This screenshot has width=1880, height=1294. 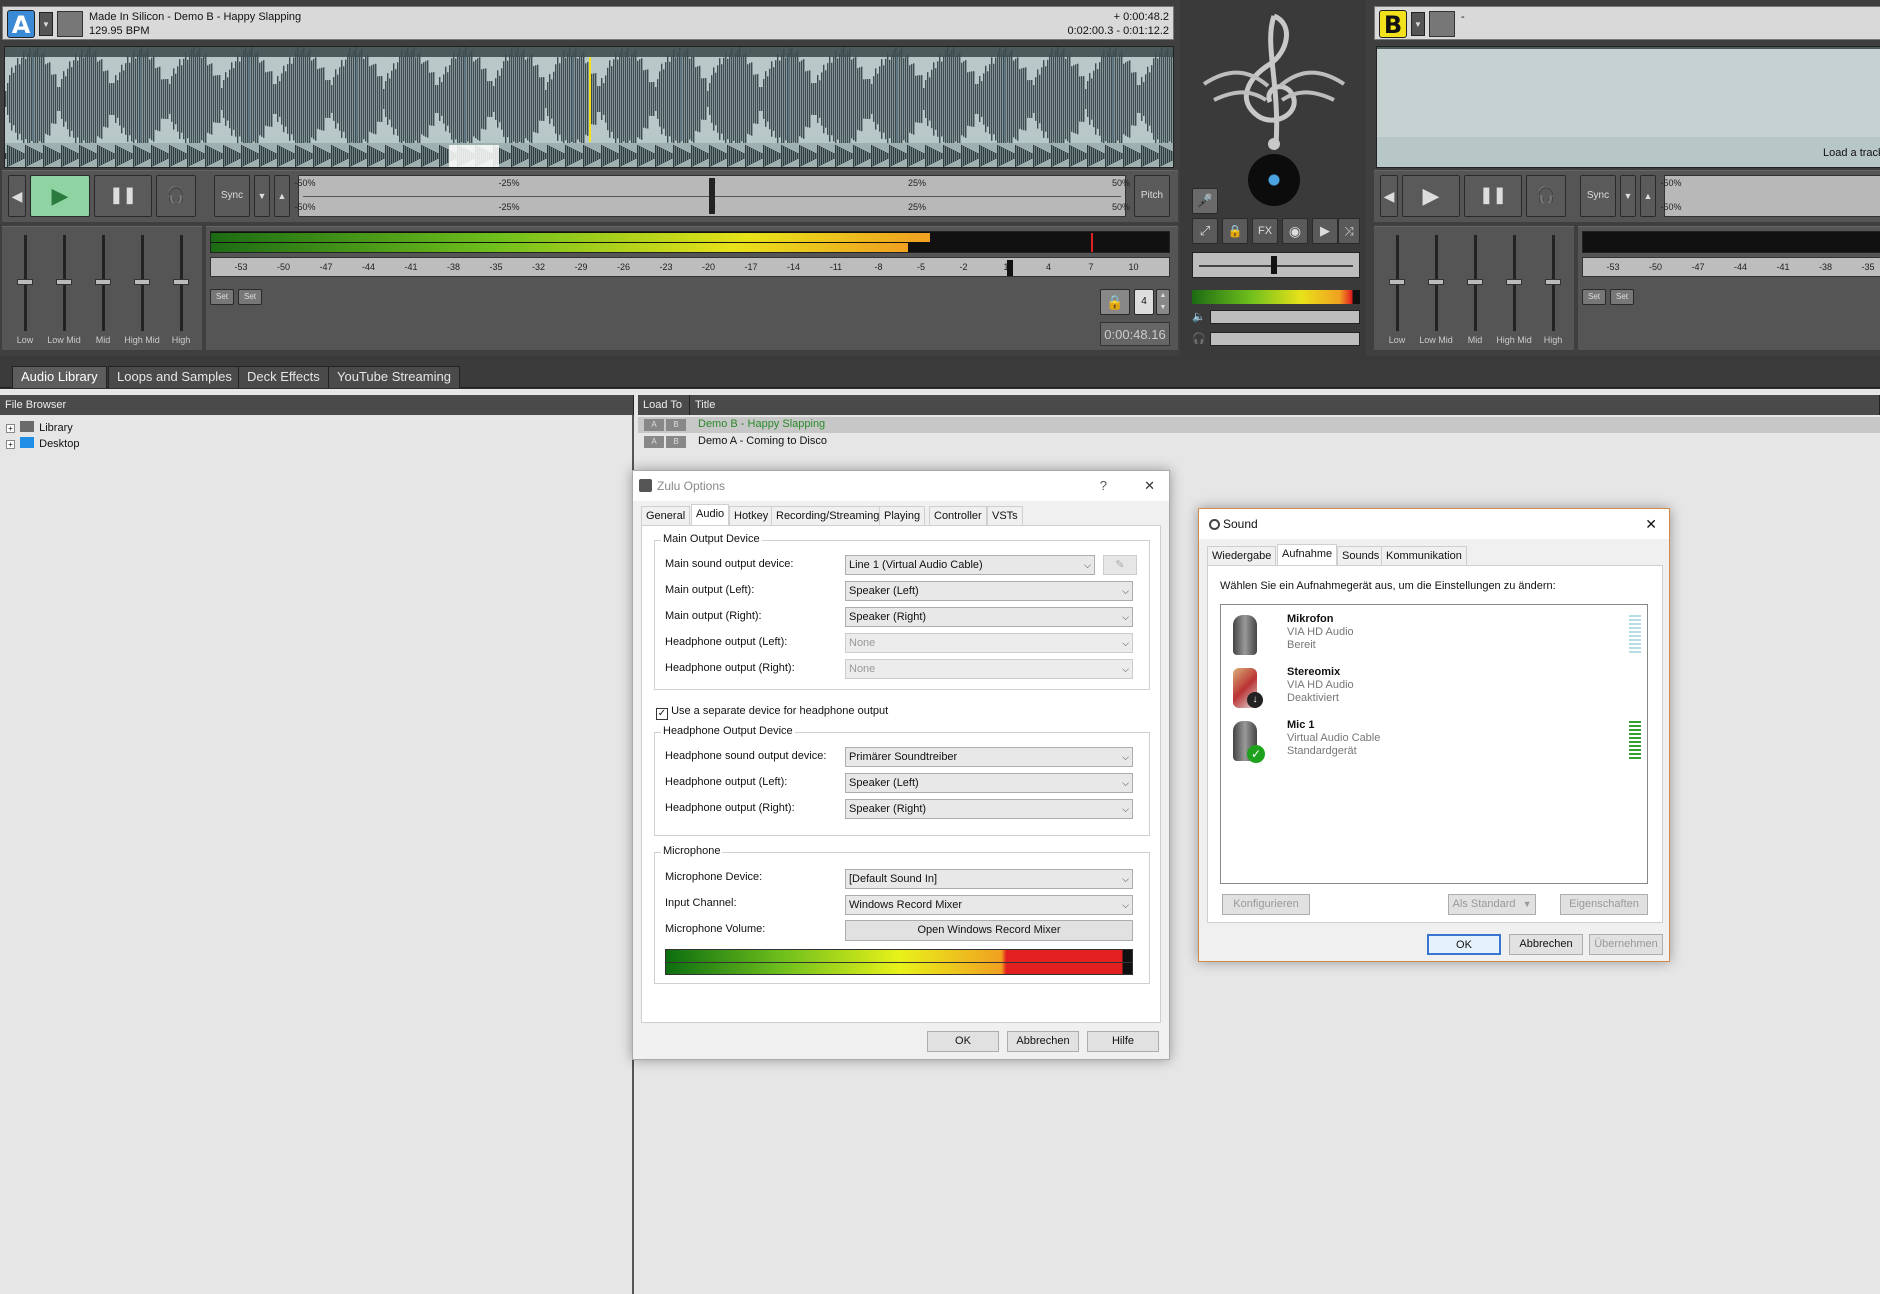 What do you see at coordinates (1604, 904) in the screenshot?
I see `properties-button: Eigenschaften` at bounding box center [1604, 904].